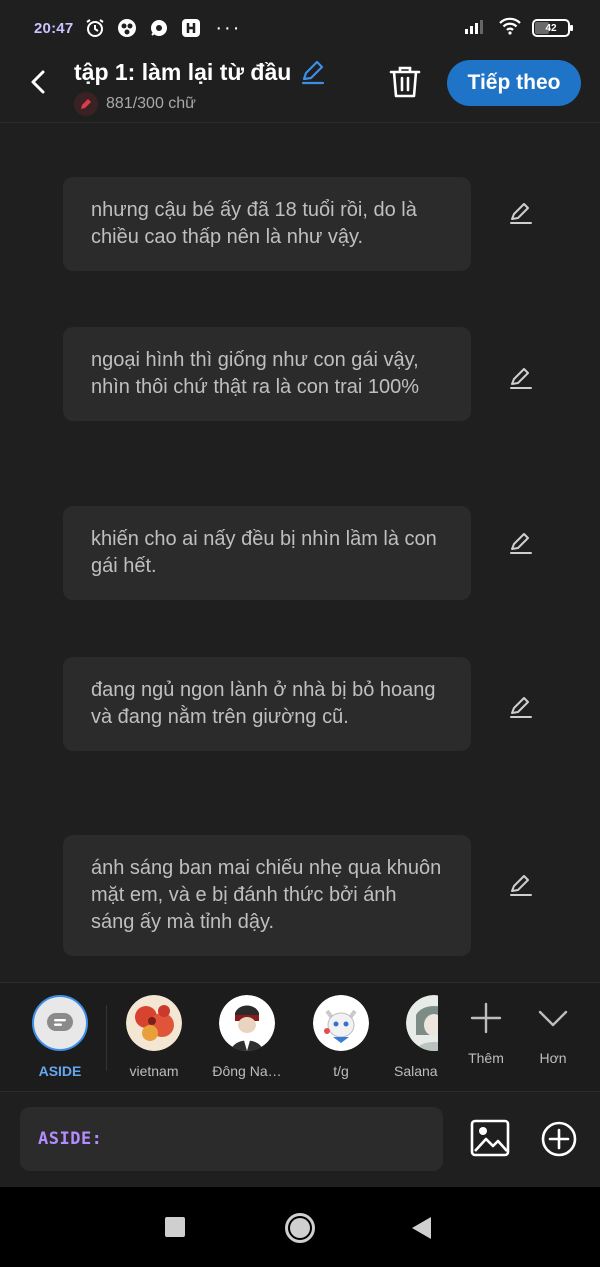 This screenshot has width=600, height=1267. I want to click on image-icon, so click(490, 1138).